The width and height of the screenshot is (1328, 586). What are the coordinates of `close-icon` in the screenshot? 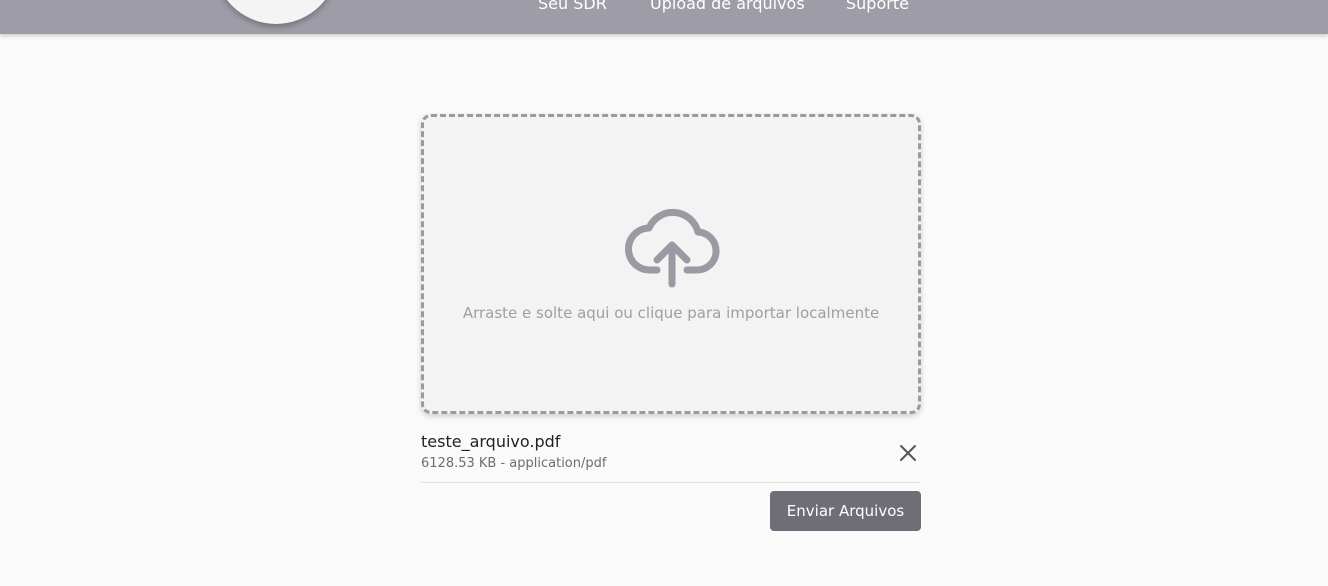 It's located at (908, 453).